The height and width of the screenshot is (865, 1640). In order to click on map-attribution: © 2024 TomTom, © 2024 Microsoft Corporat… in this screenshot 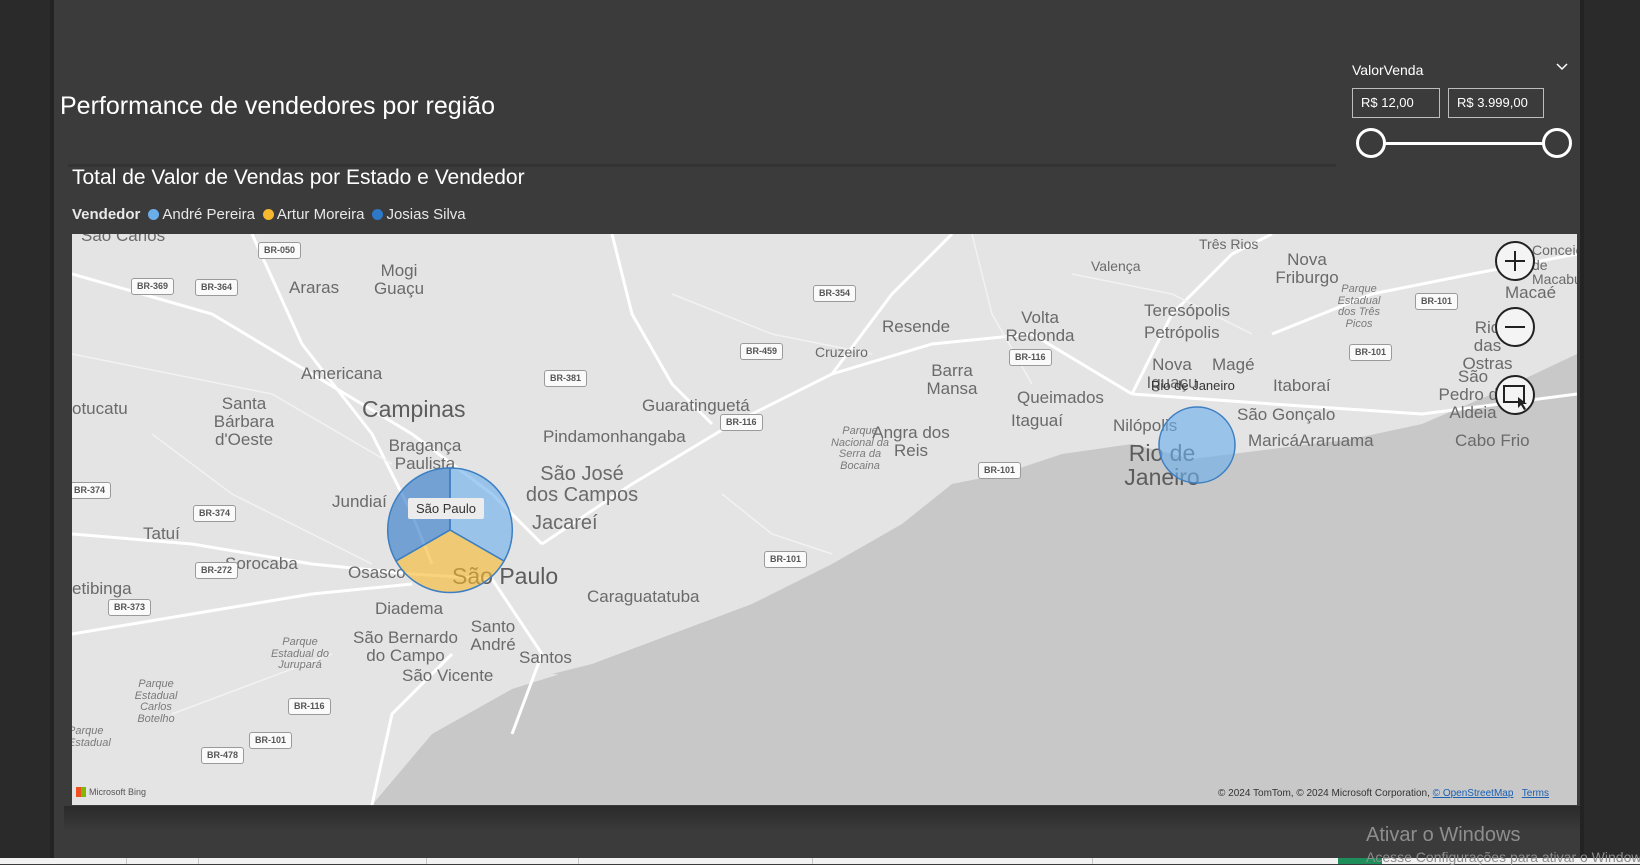, I will do `click(1383, 793)`.